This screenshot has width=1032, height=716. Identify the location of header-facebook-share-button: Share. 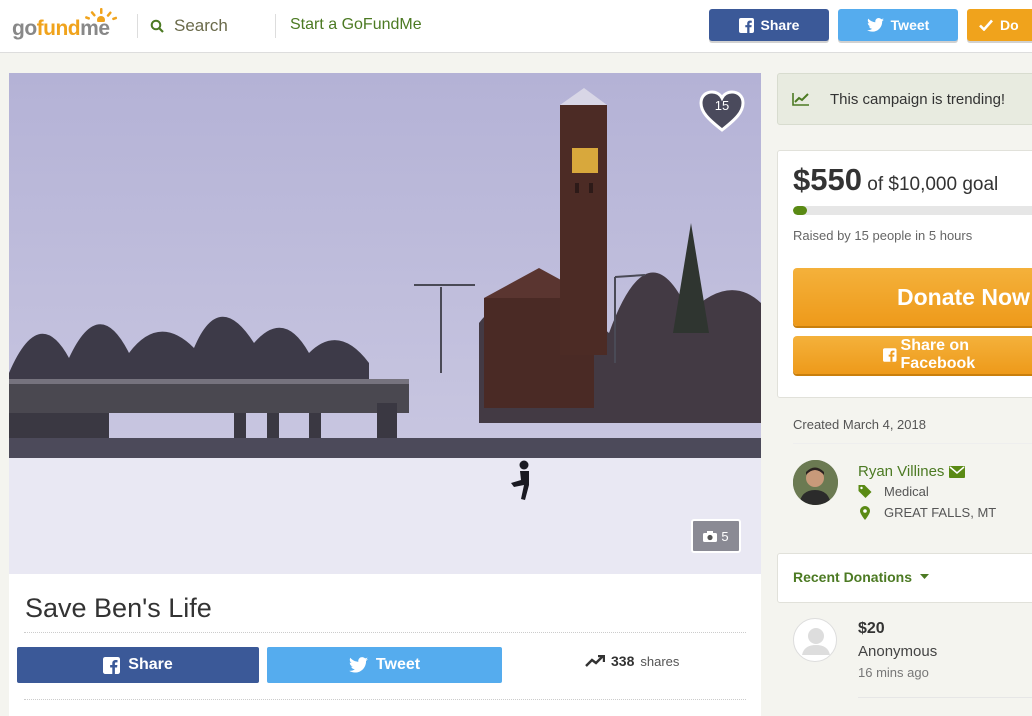
(769, 25).